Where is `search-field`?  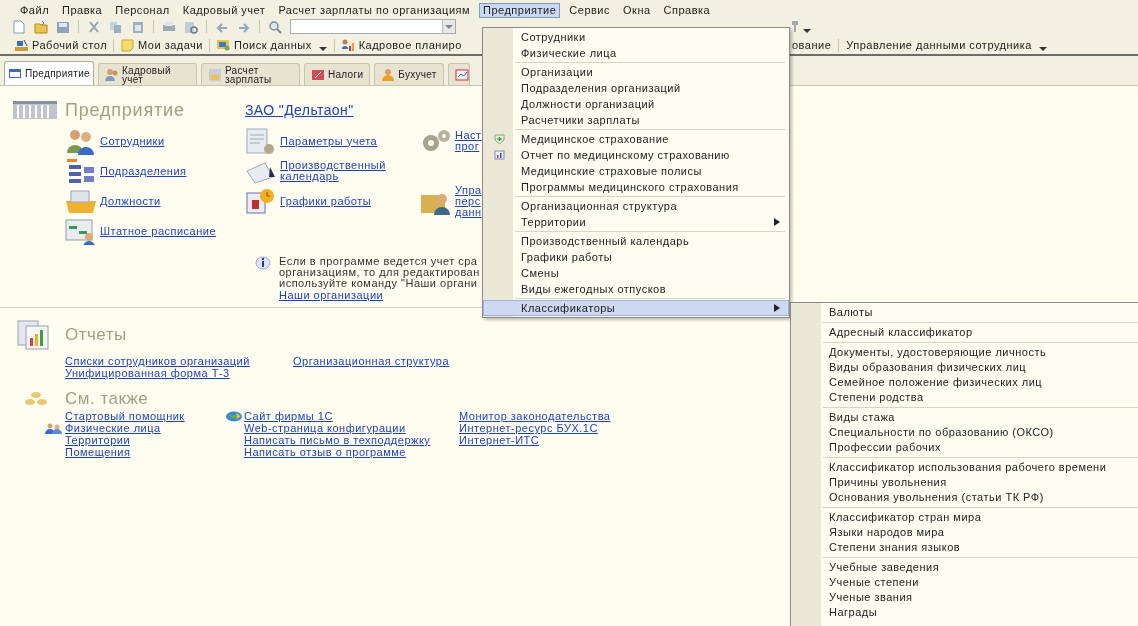 search-field is located at coordinates (373, 26).